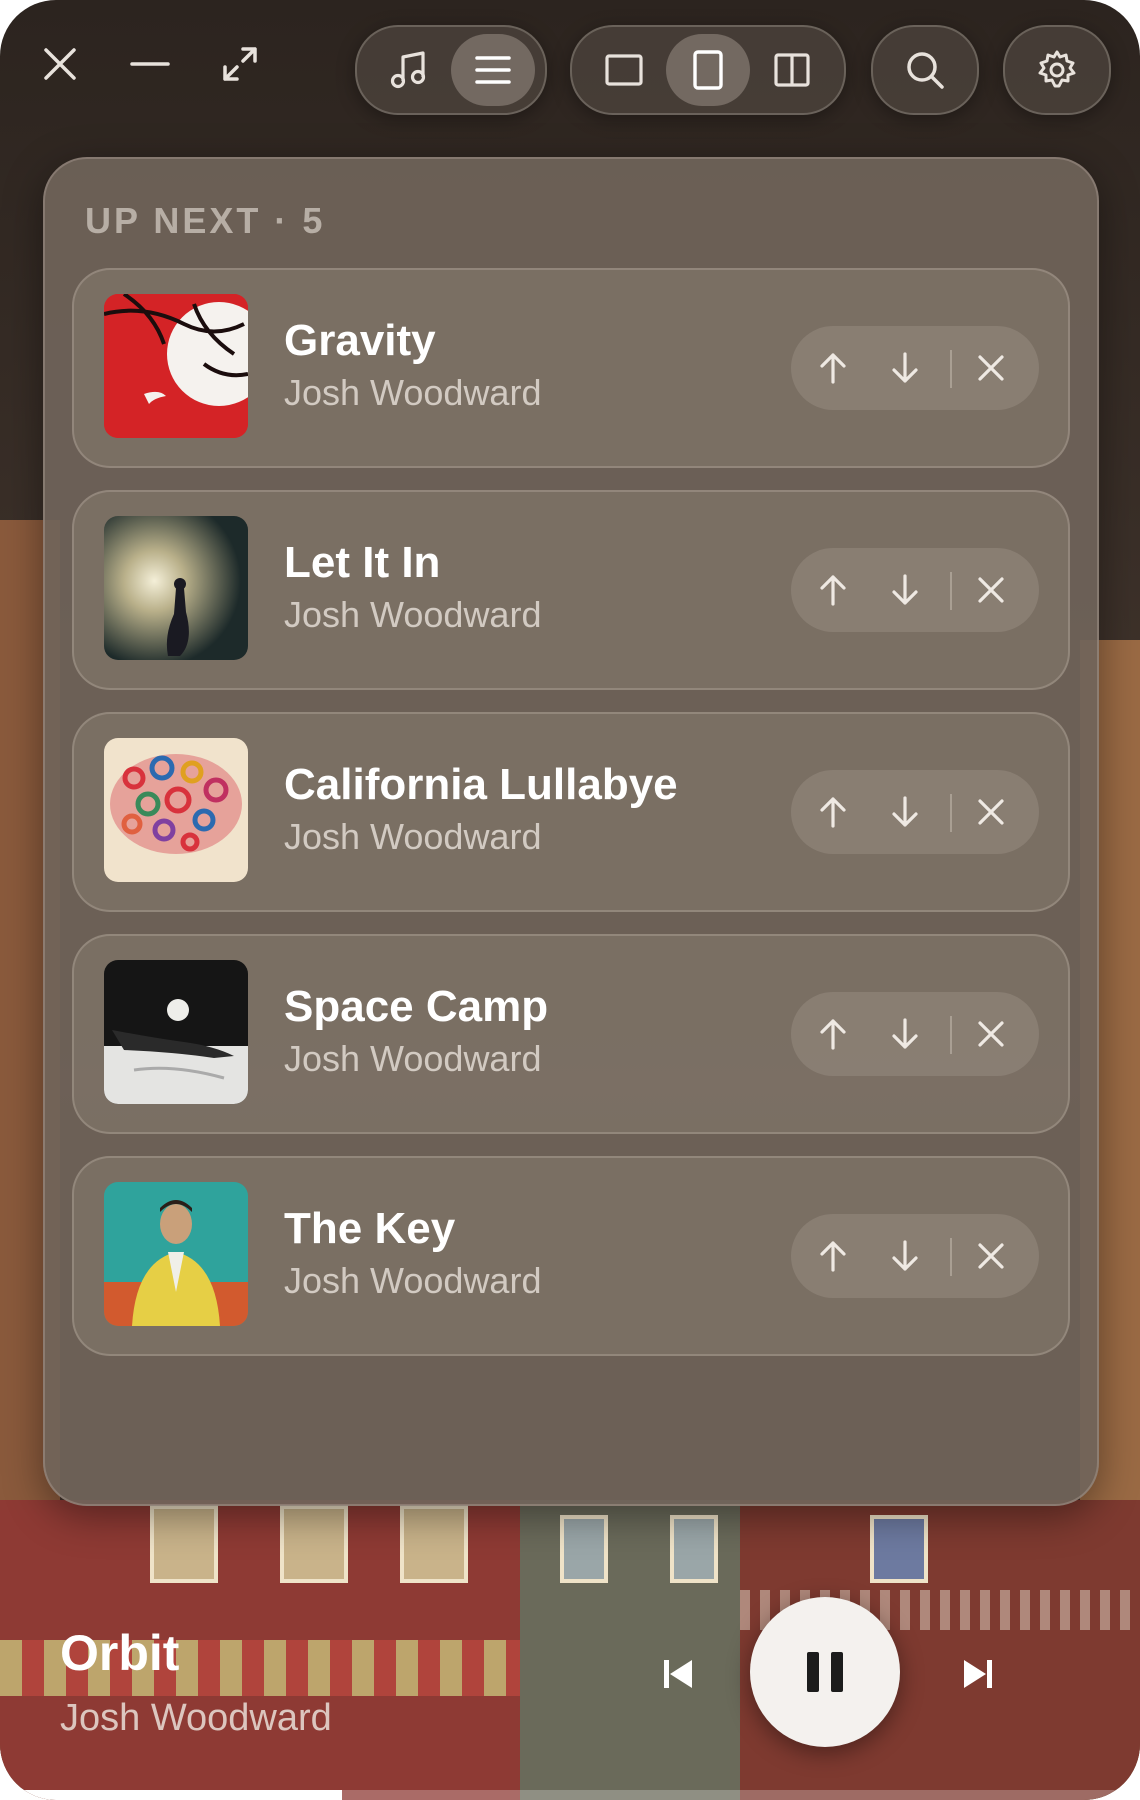  I want to click on queue-title: UP NEXT · 5, so click(205, 220).